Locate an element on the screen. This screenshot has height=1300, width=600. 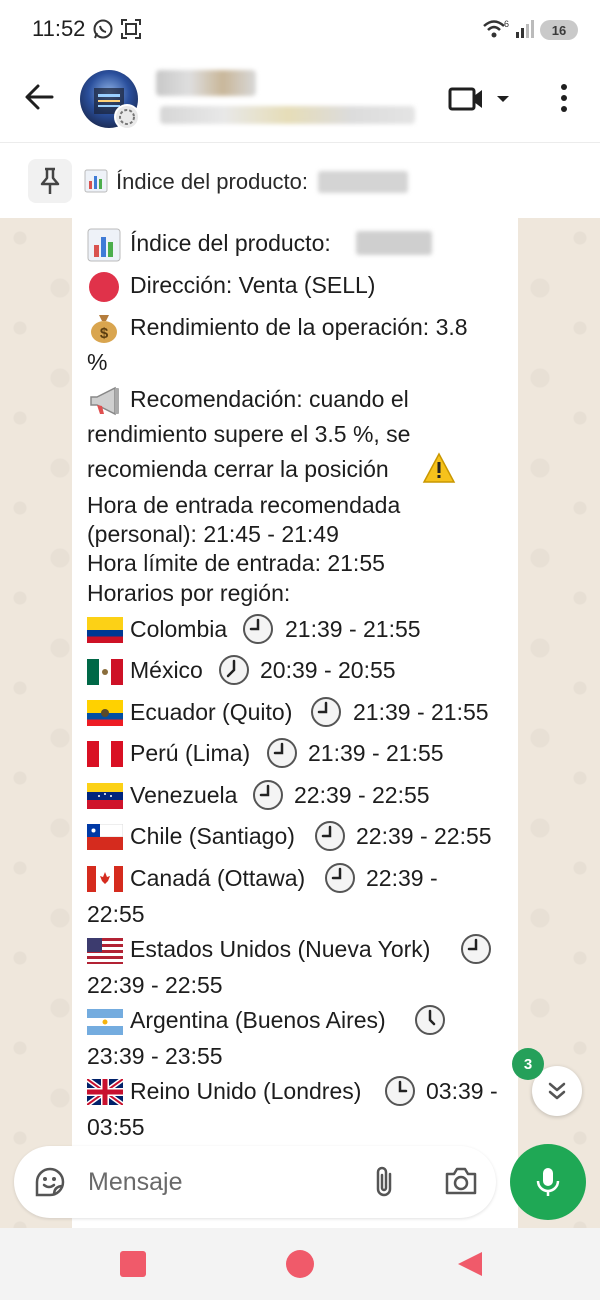
region-time-continued: 22:55 is located at coordinates (116, 914).